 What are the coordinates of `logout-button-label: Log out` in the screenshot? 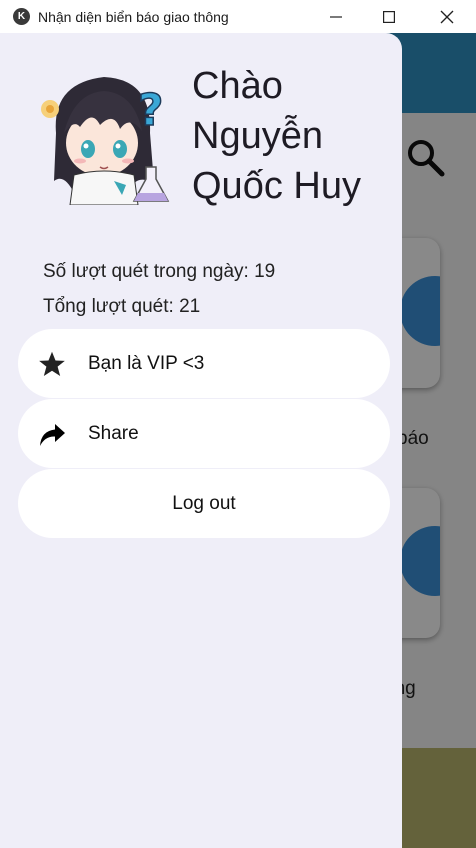 It's located at (204, 503).